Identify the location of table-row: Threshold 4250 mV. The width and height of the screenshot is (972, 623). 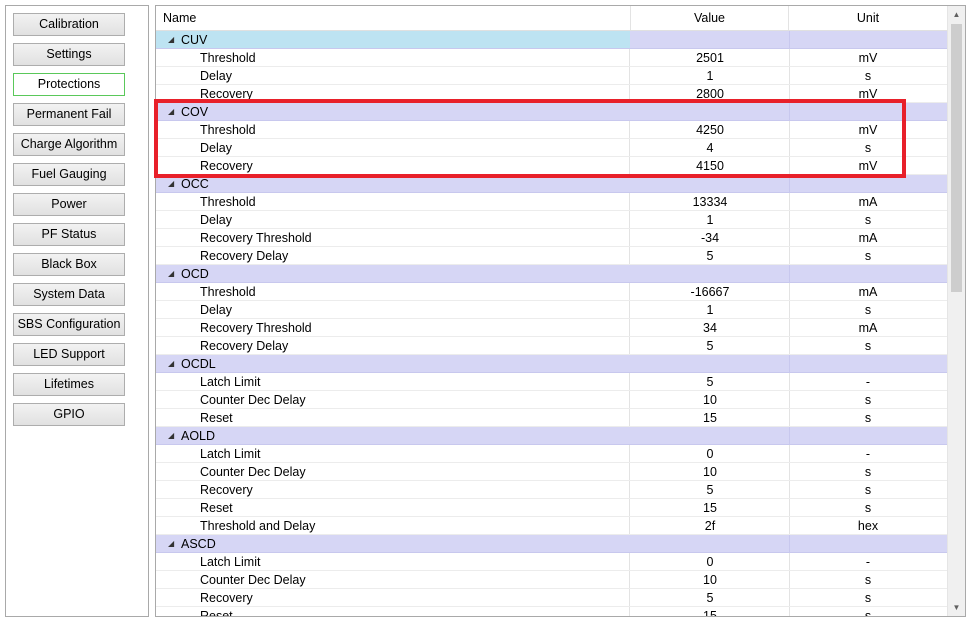
(551, 130).